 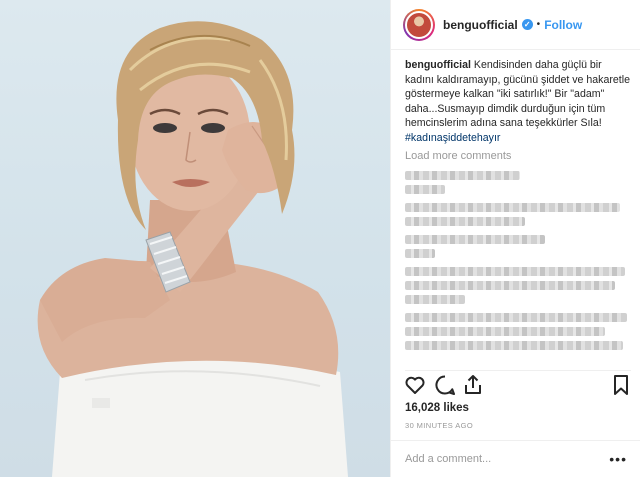 I want to click on post-header: benguofficial ✓ • Follow, so click(x=515, y=25).